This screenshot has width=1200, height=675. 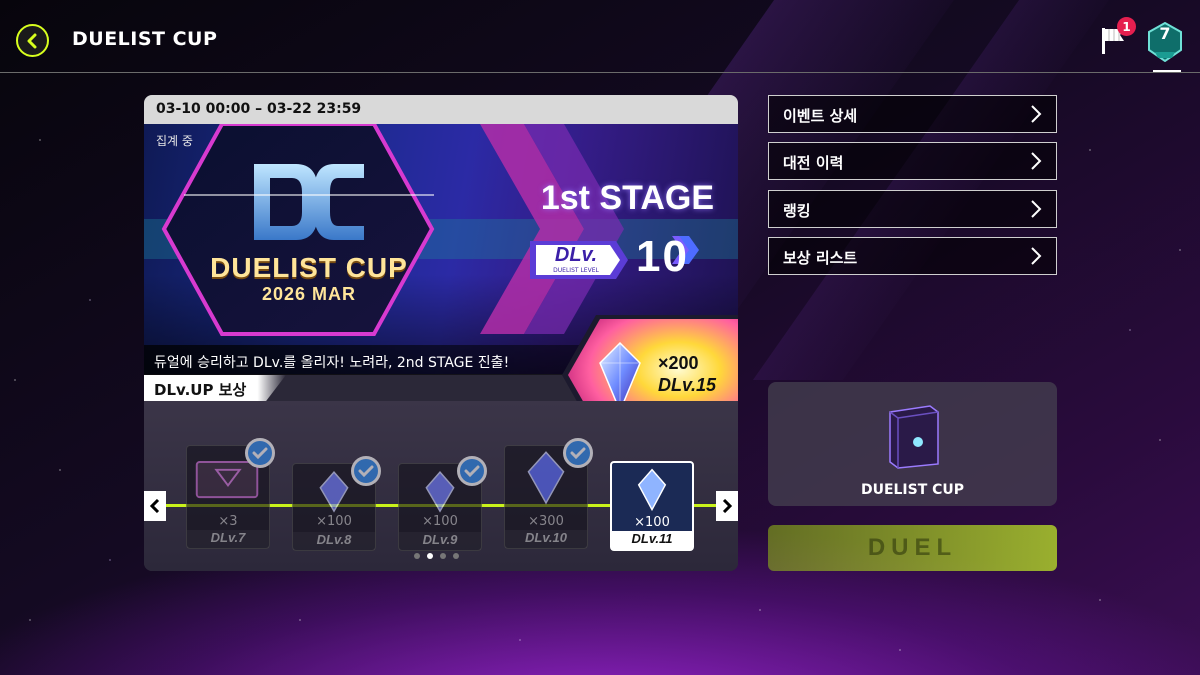 I want to click on deck-pack-card: DUELIST CUP, so click(x=912, y=444).